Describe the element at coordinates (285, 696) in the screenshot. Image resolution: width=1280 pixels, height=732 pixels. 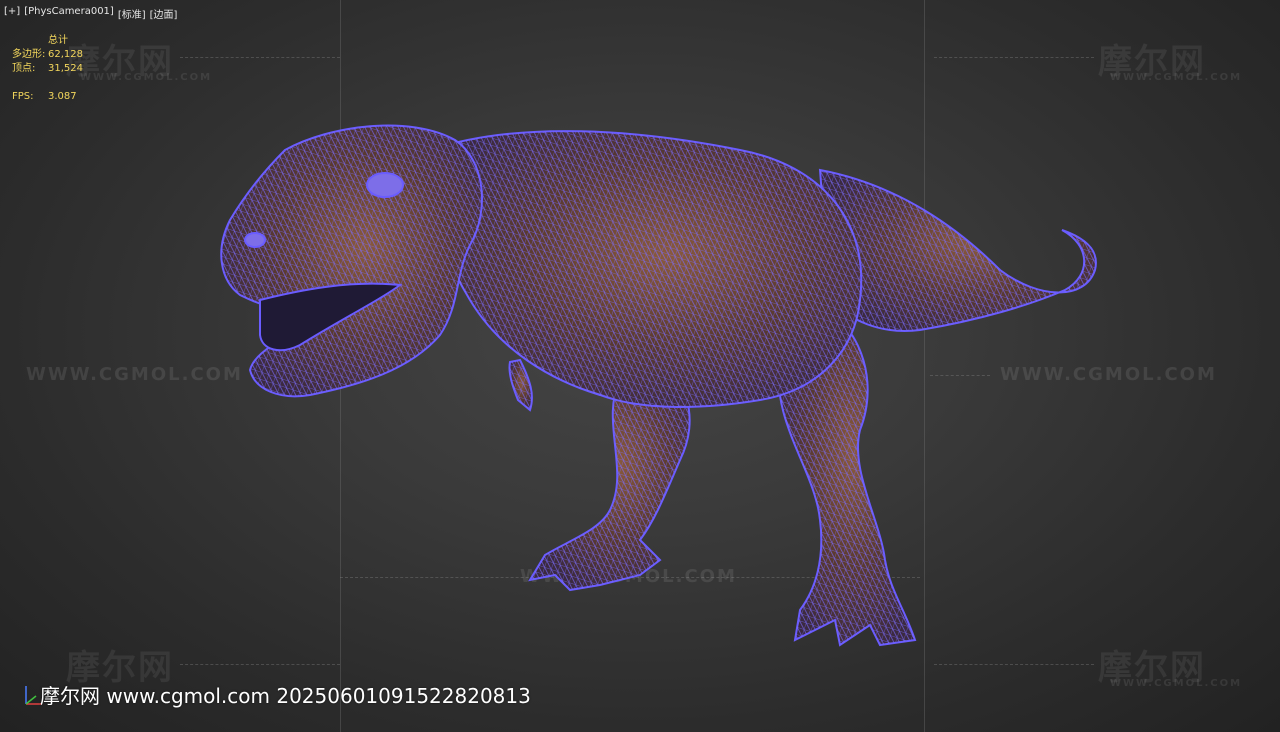
I see `footer-watermark-text: 摩尔网 www.cgmol.com 20250601091522820813` at that location.